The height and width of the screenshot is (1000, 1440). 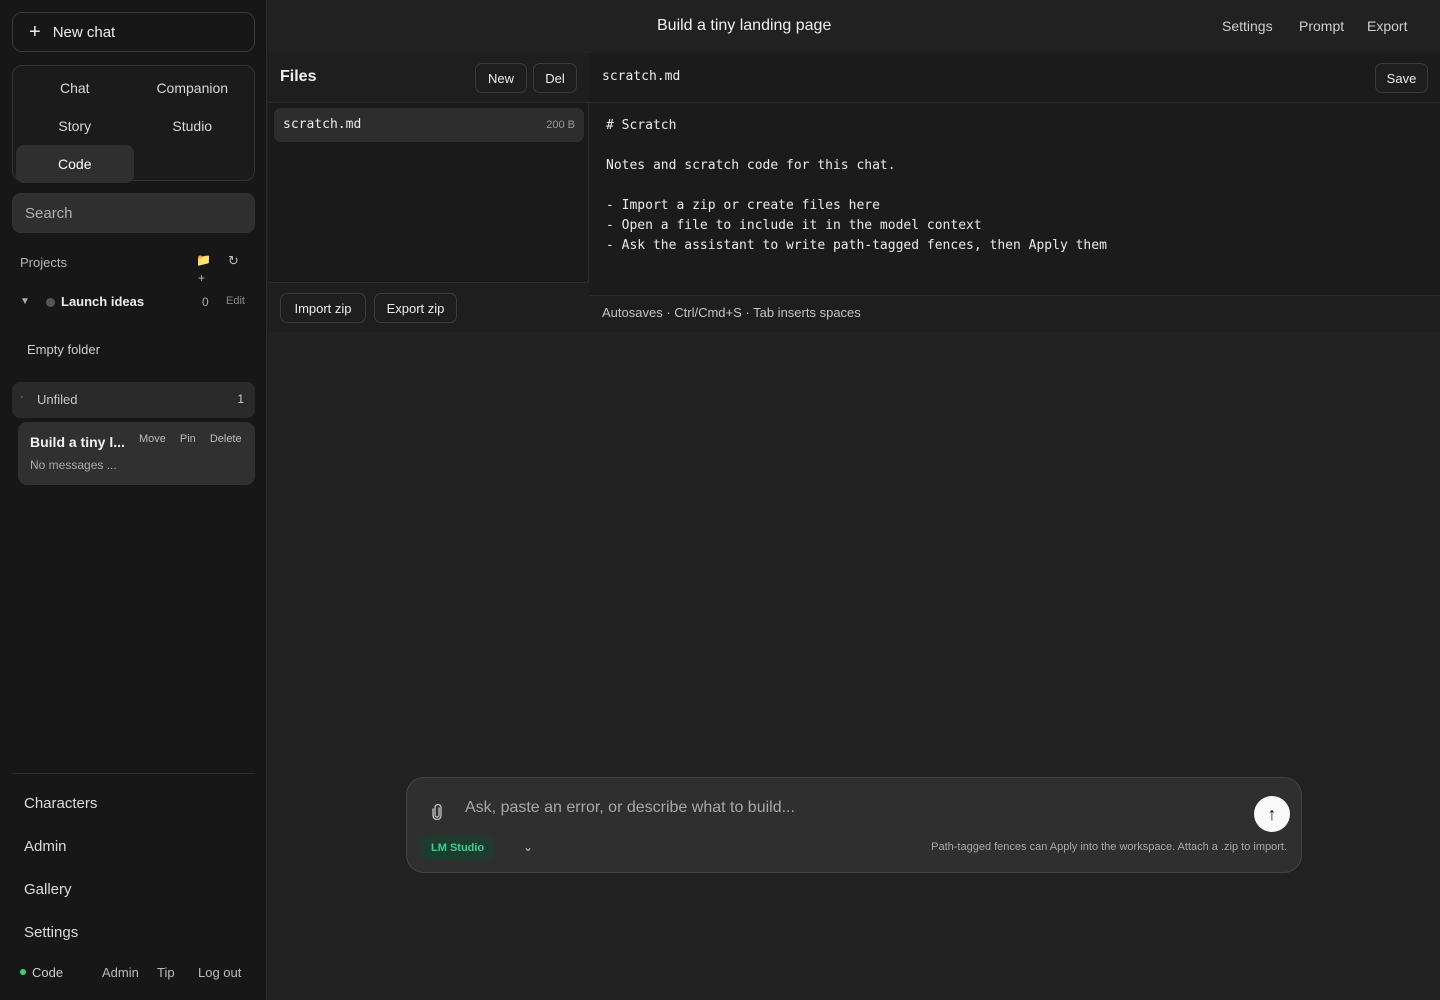 What do you see at coordinates (219, 972) in the screenshot?
I see `logout-link: Log out` at bounding box center [219, 972].